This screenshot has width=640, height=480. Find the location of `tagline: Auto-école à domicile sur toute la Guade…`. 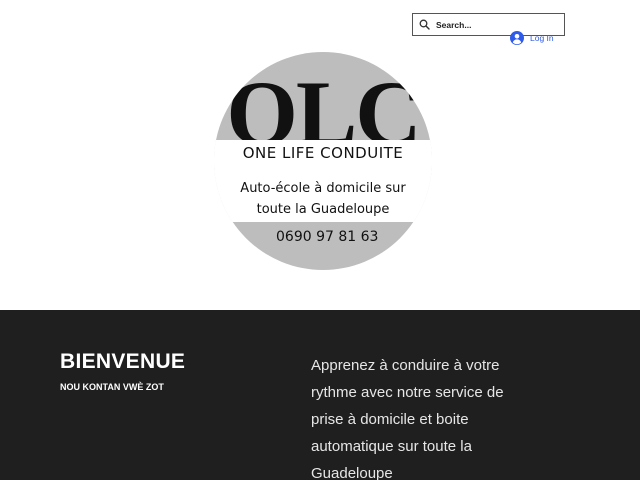

tagline: Auto-école à domicile sur toute la Guade… is located at coordinates (323, 199).